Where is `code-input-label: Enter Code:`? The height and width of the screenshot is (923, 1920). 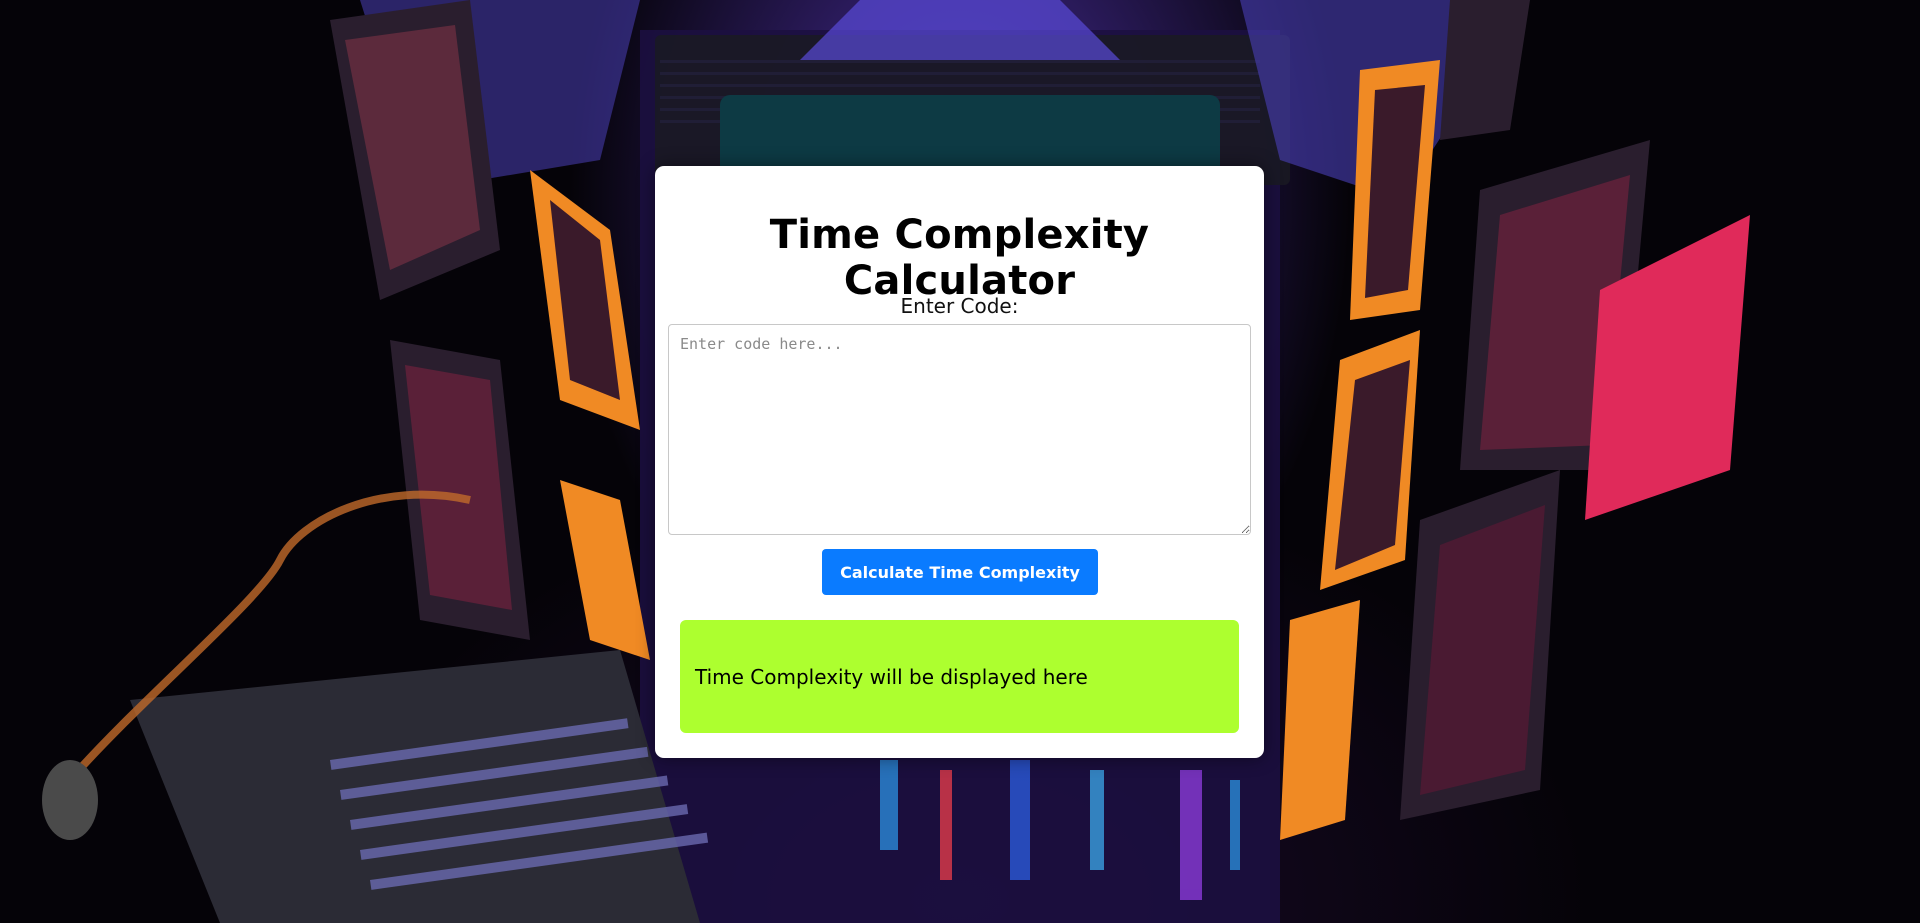 code-input-label: Enter Code: is located at coordinates (959, 306).